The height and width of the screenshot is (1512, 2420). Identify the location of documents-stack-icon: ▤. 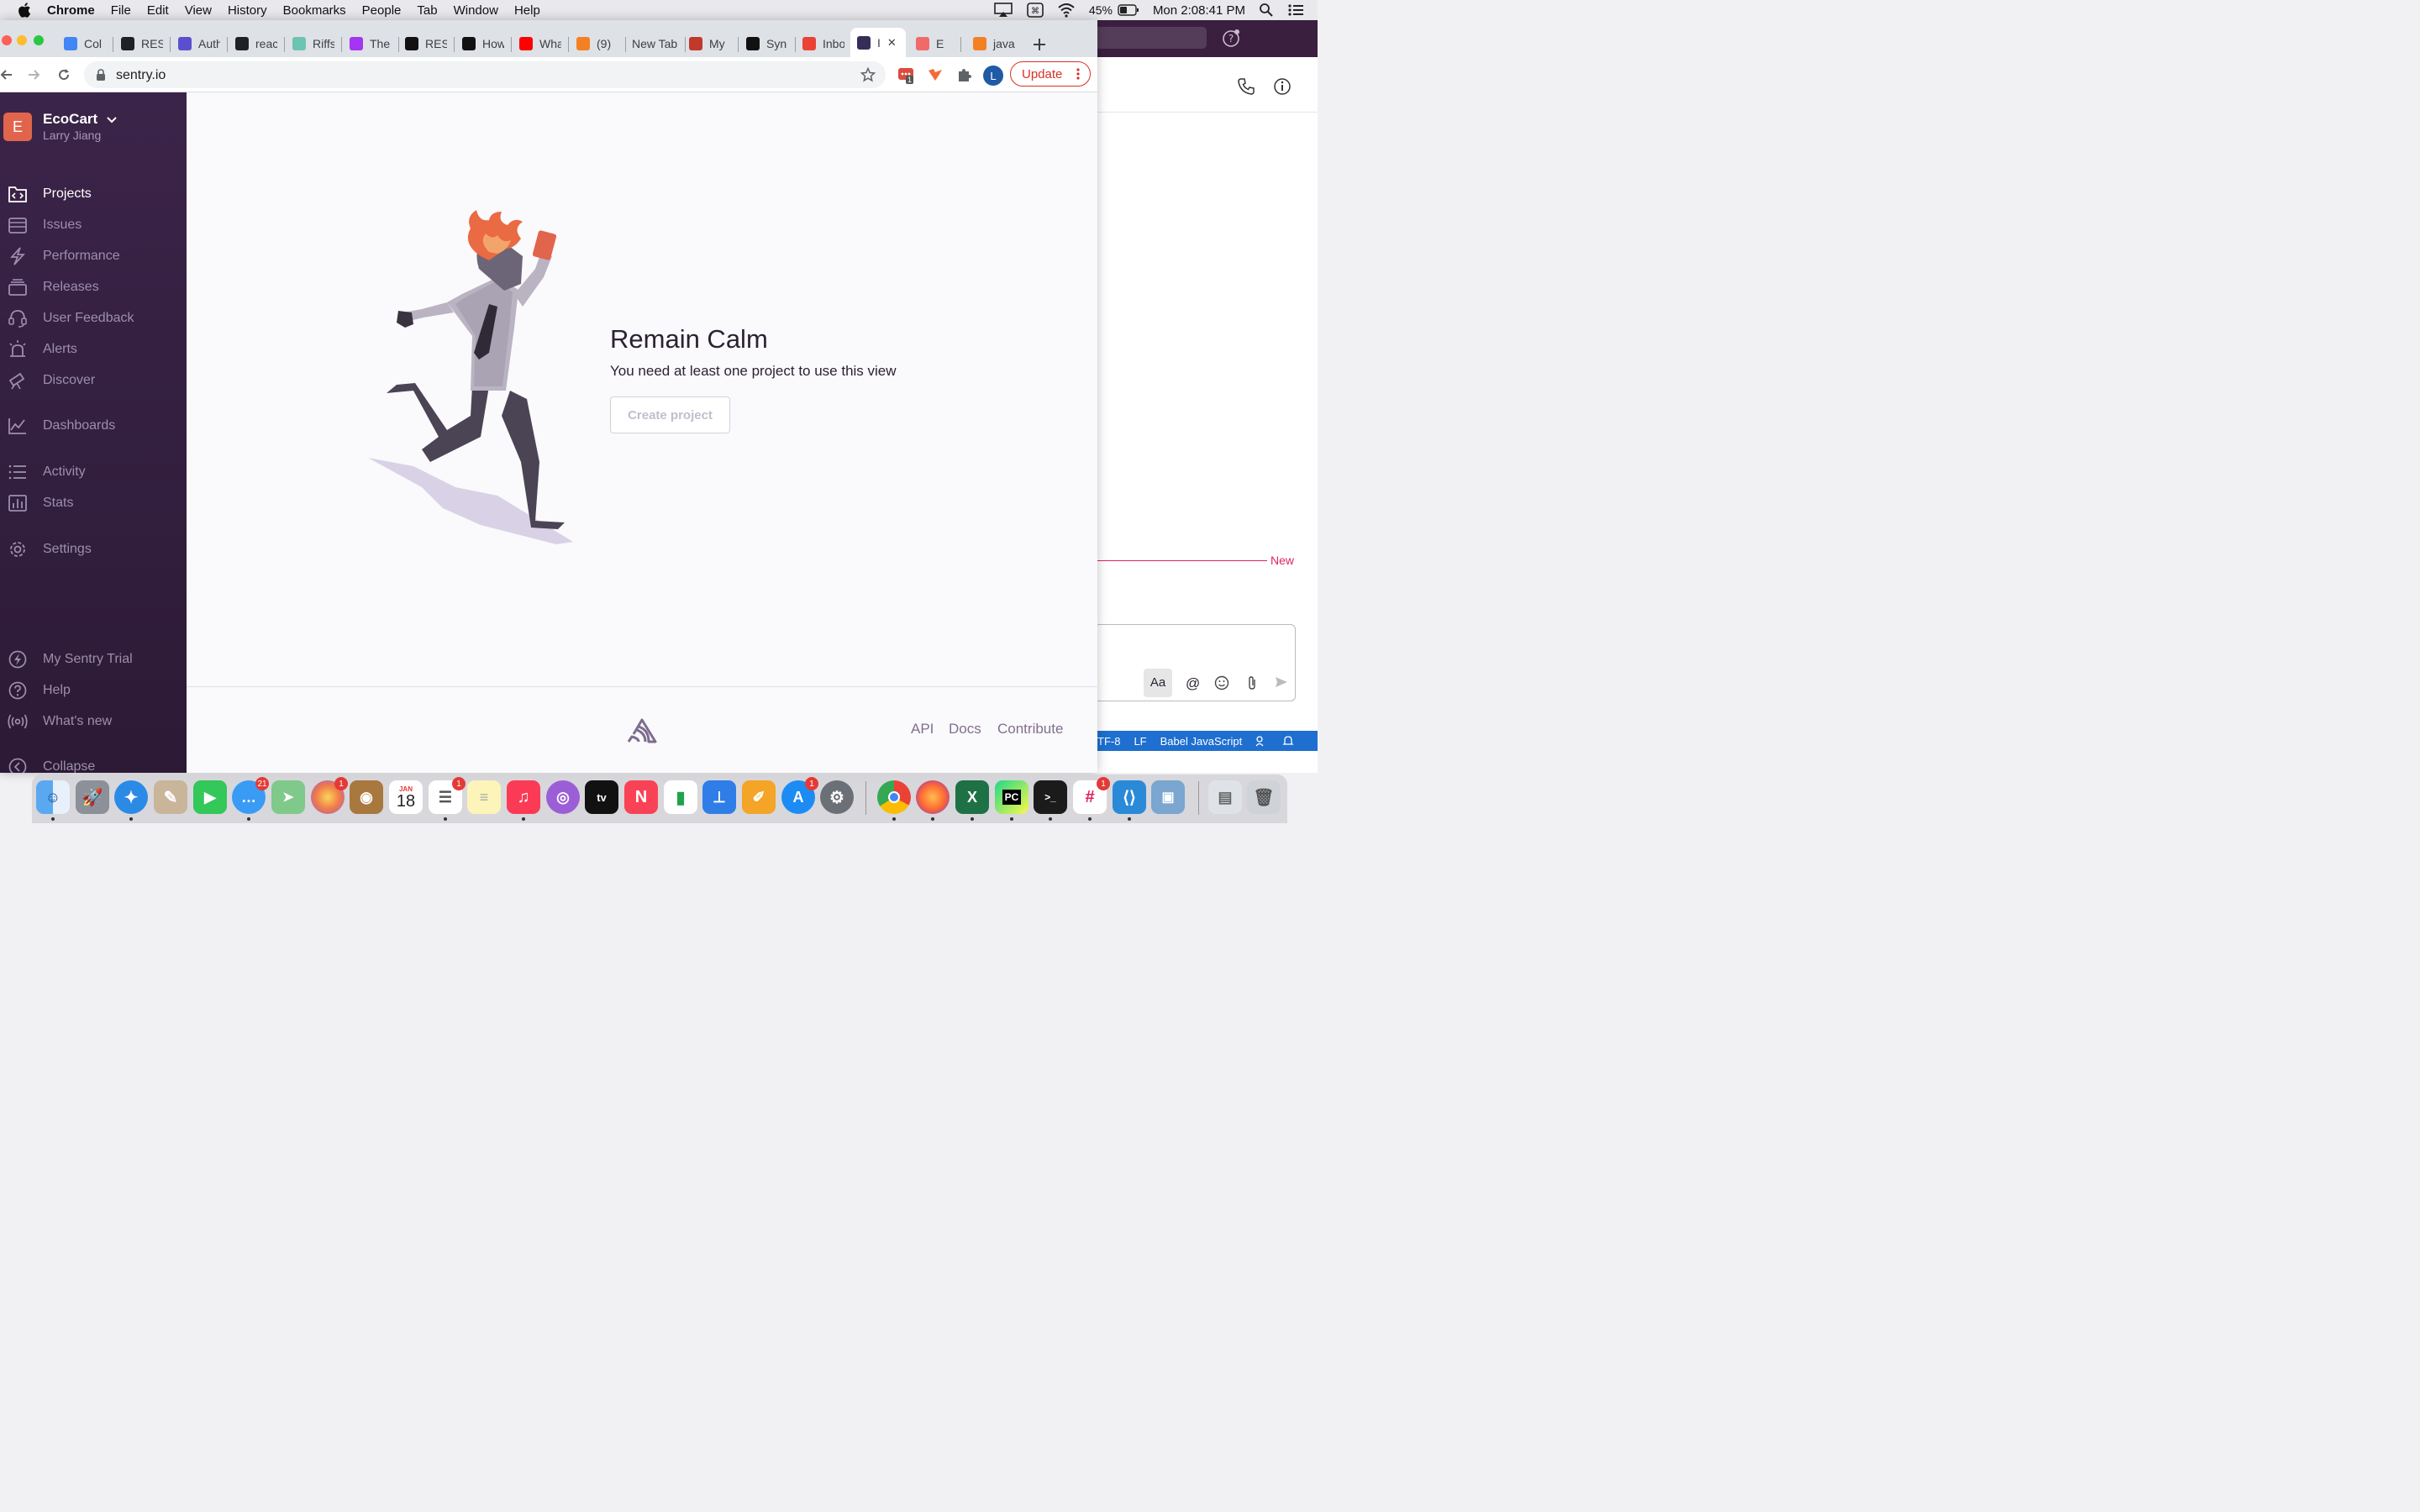
(1225, 797).